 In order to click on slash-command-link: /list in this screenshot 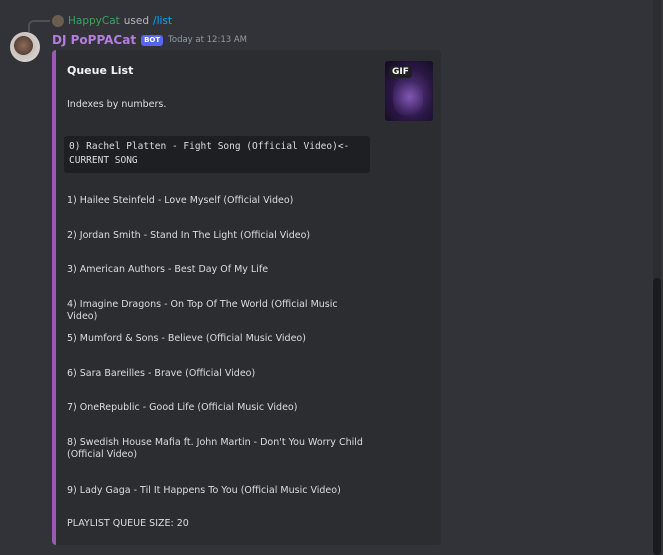, I will do `click(162, 21)`.